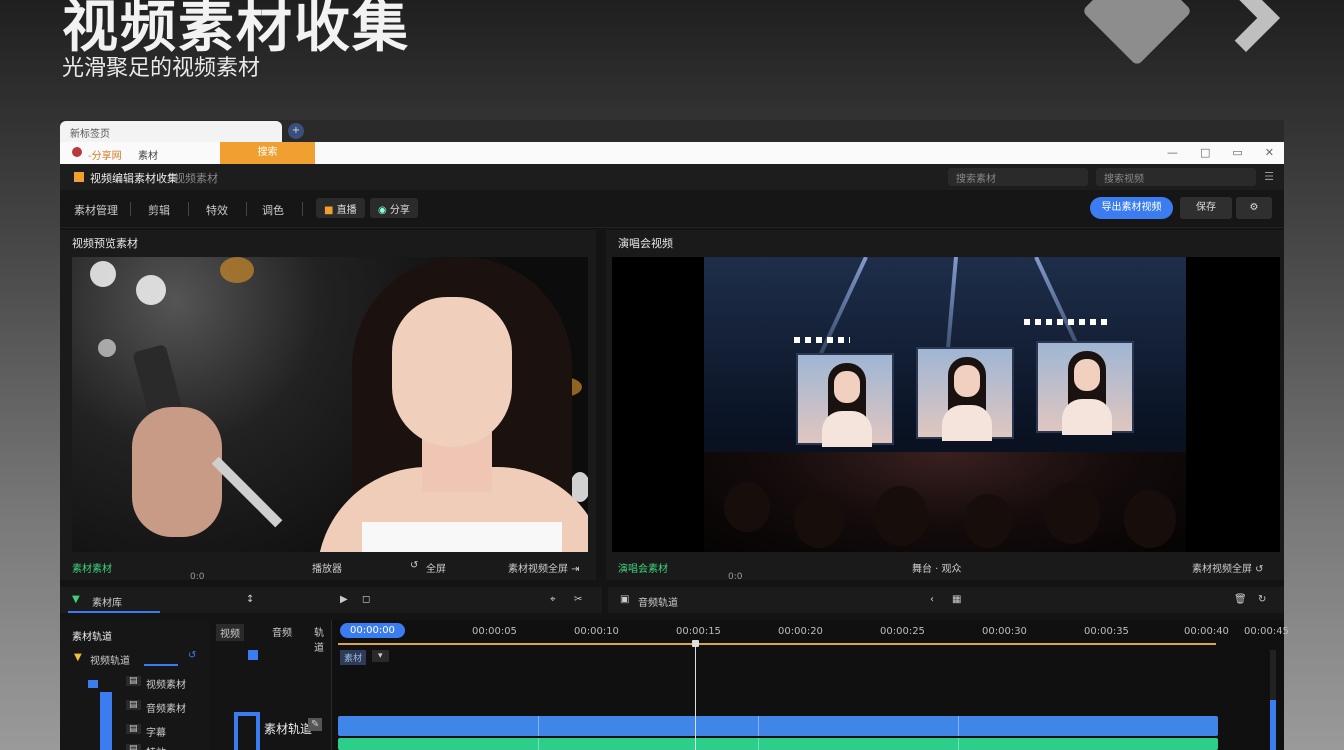  What do you see at coordinates (110, 659) in the screenshot?
I see `sidebar-group: 视频轨道` at bounding box center [110, 659].